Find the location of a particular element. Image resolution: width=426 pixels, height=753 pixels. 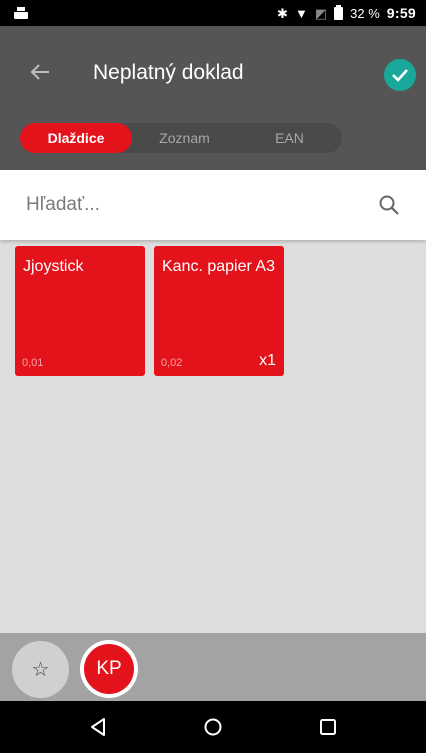

magnifier-svg is located at coordinates (389, 205).